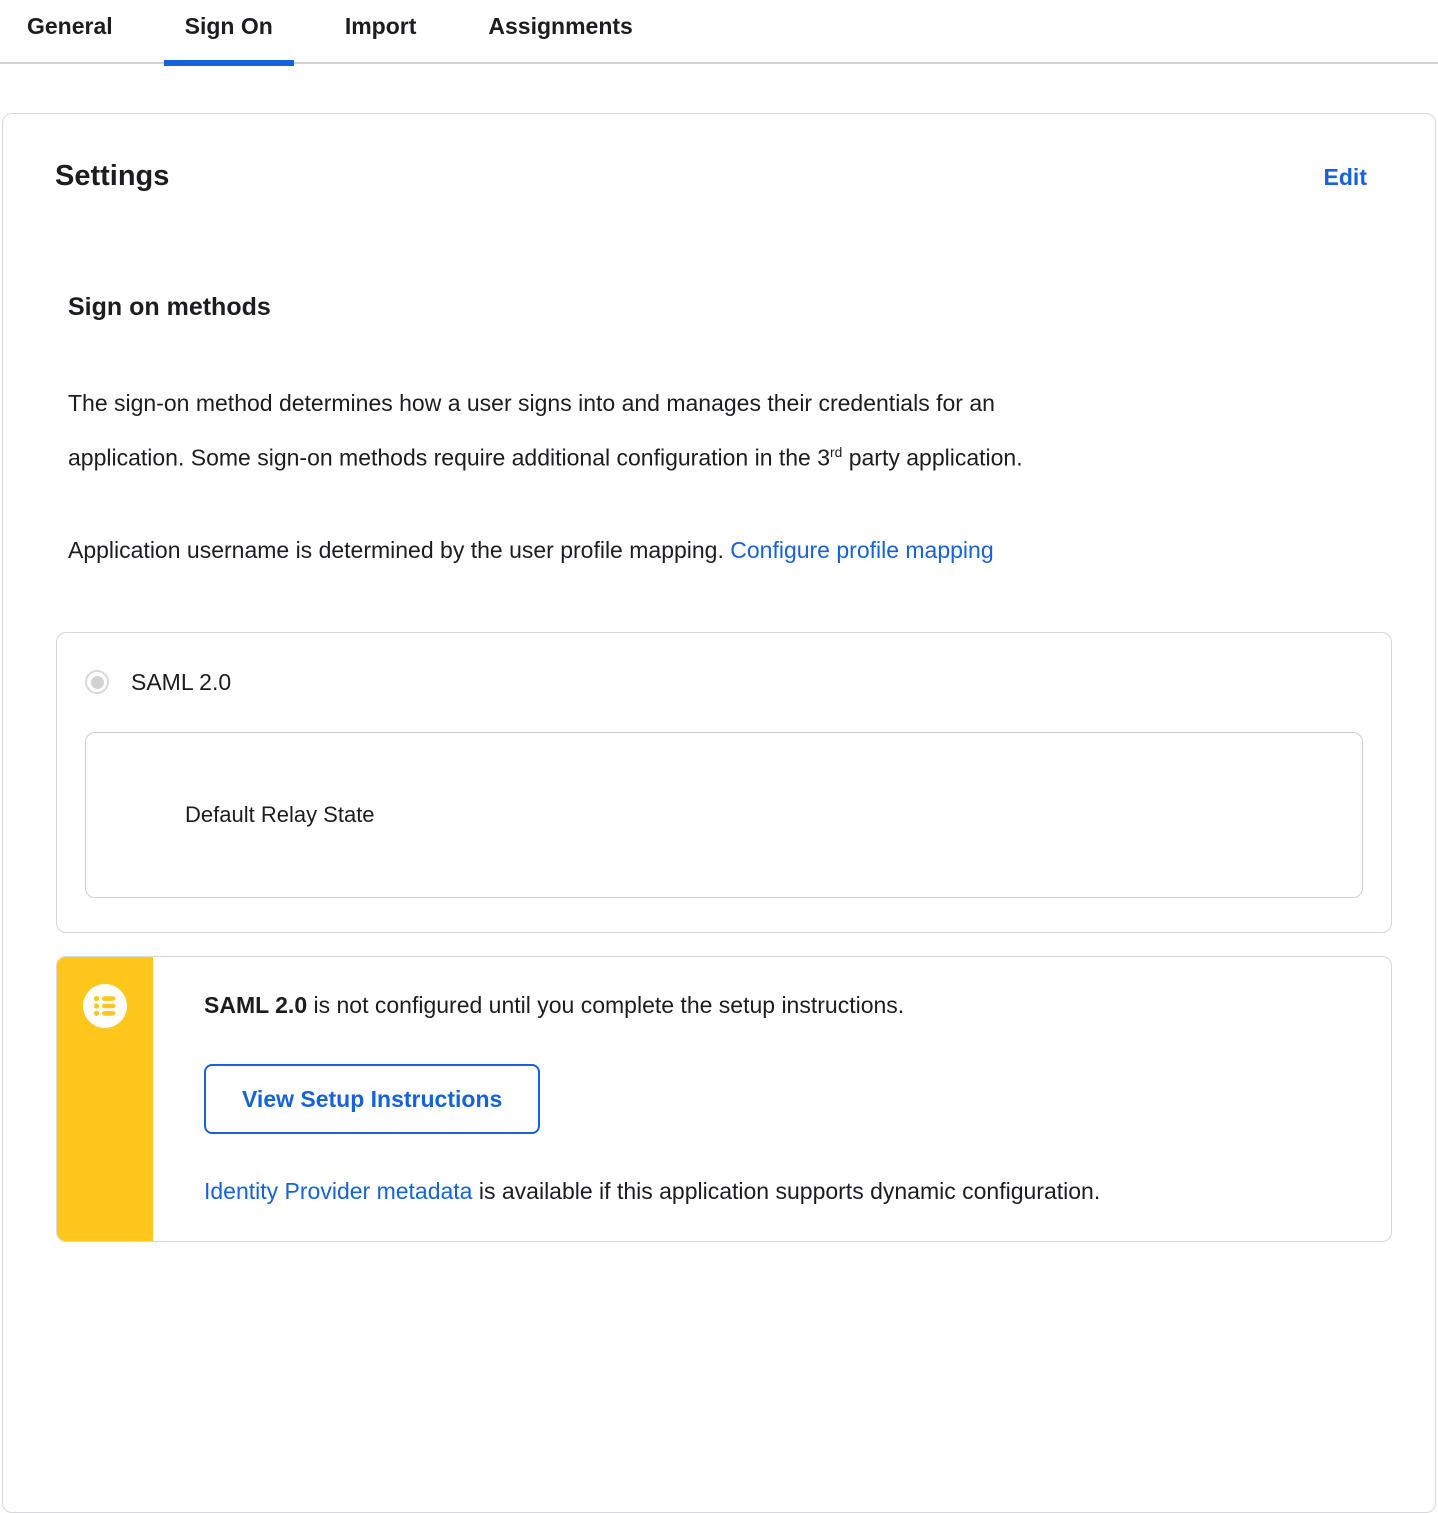 The width and height of the screenshot is (1438, 1513). What do you see at coordinates (105, 1005) in the screenshot?
I see `setup-instructions-list-icon` at bounding box center [105, 1005].